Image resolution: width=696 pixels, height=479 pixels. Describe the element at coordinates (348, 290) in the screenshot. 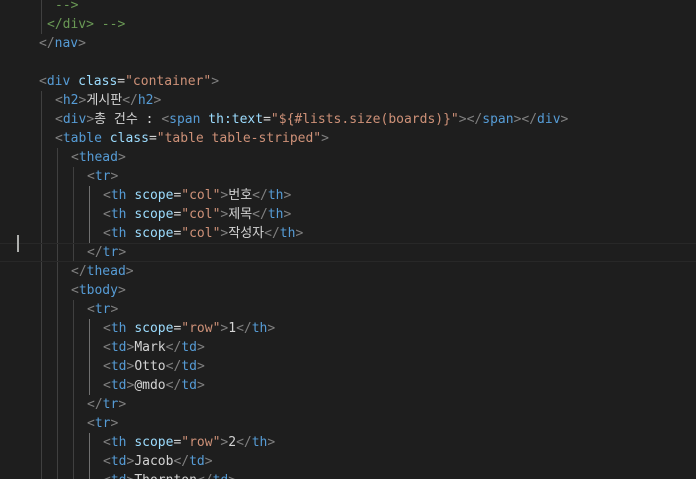

I see `code-line: <tbody>` at that location.